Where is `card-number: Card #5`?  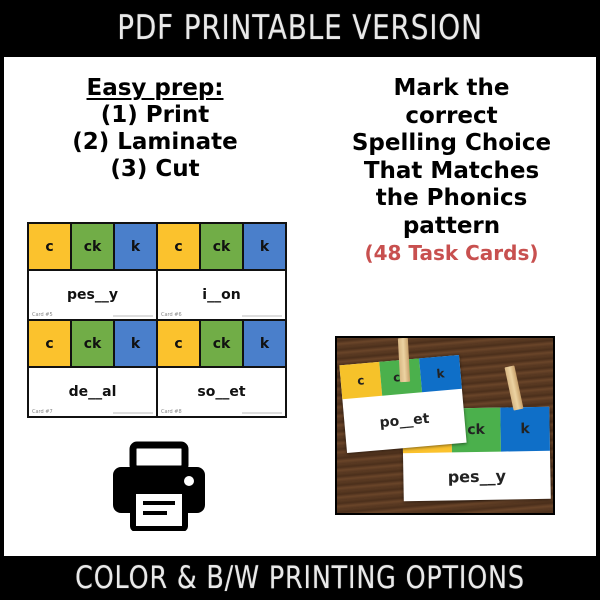 card-number: Card #5 is located at coordinates (42, 315).